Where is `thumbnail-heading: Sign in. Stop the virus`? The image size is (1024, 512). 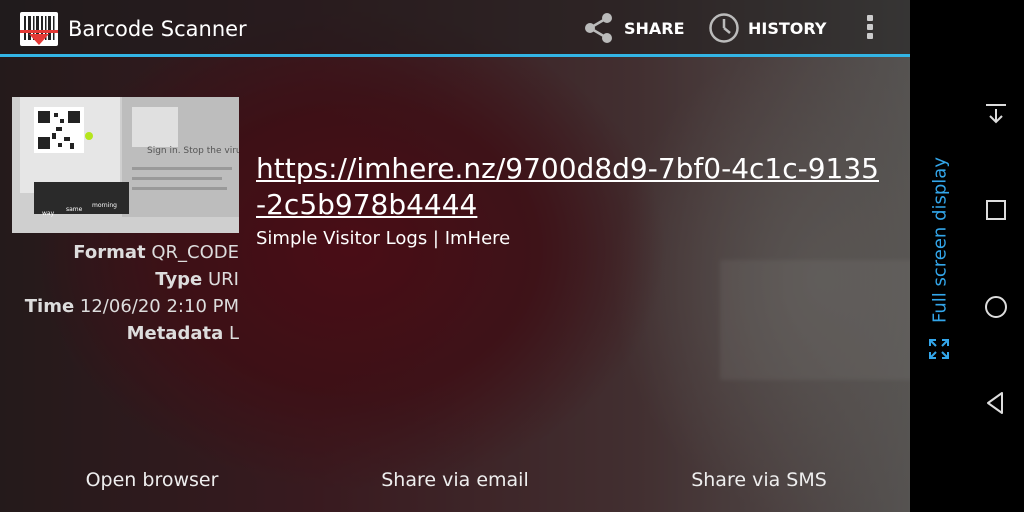
thumbnail-heading: Sign in. Stop the virus is located at coordinates (193, 151).